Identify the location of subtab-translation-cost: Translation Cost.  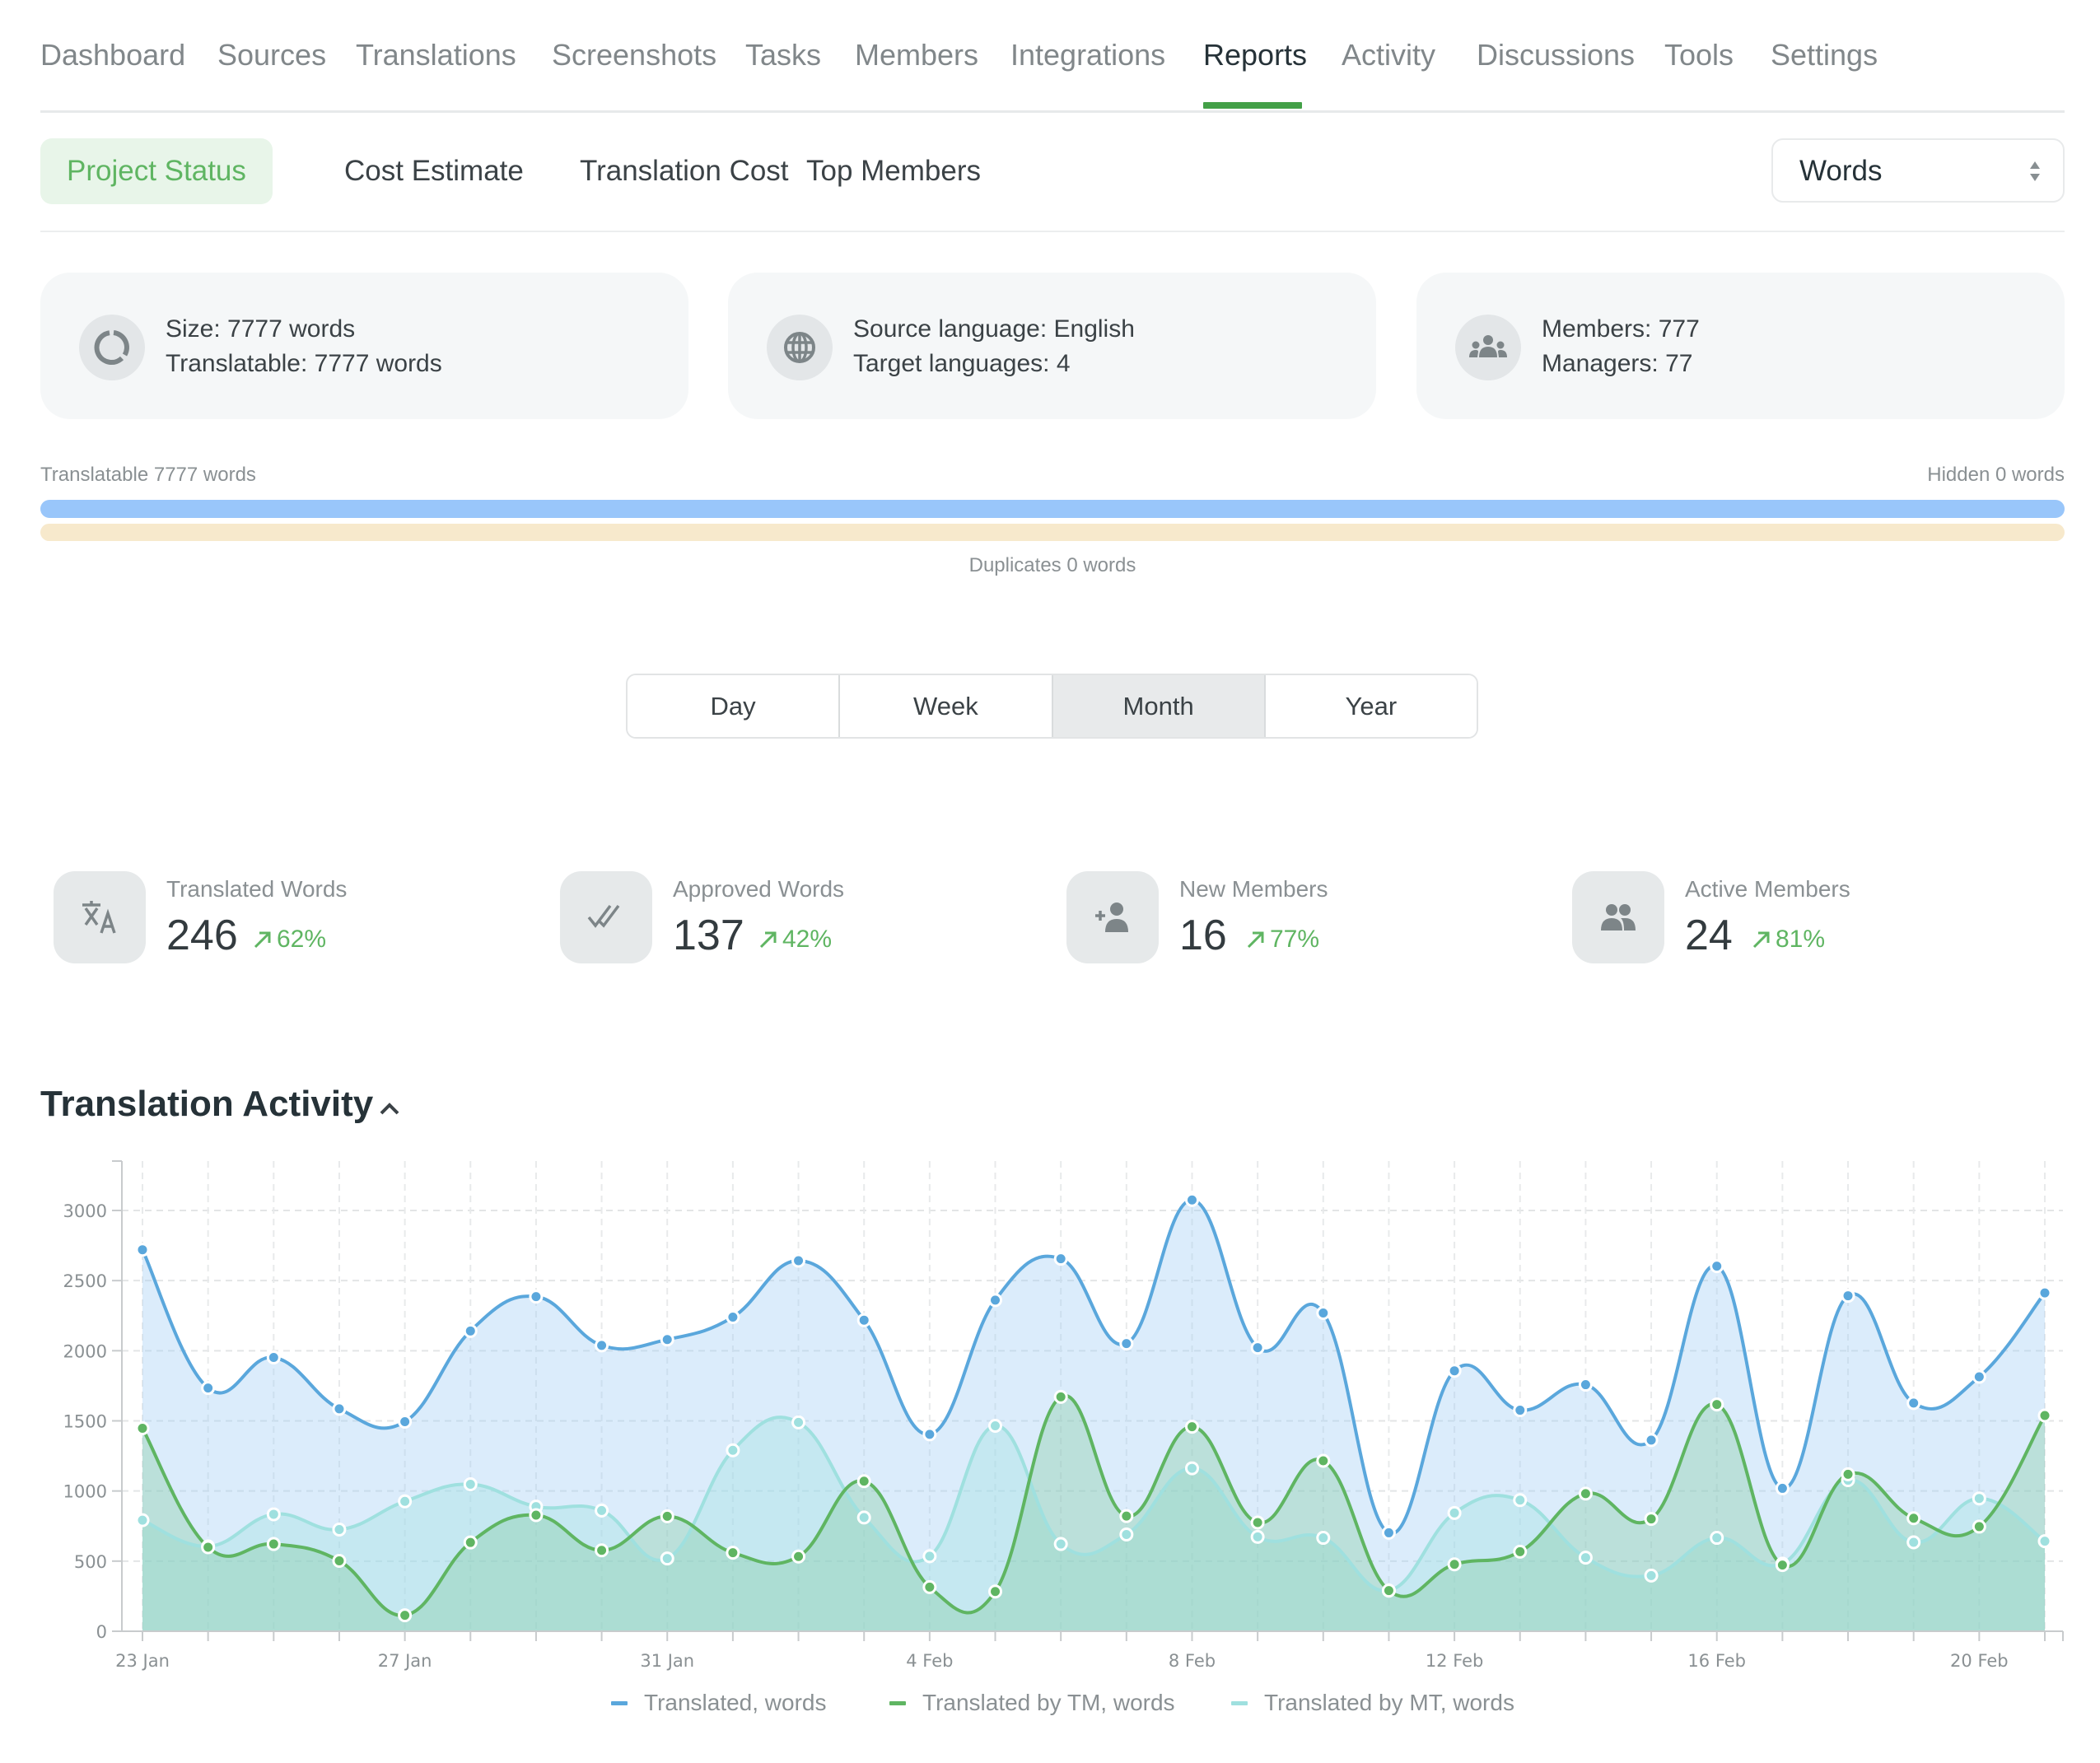
(684, 171).